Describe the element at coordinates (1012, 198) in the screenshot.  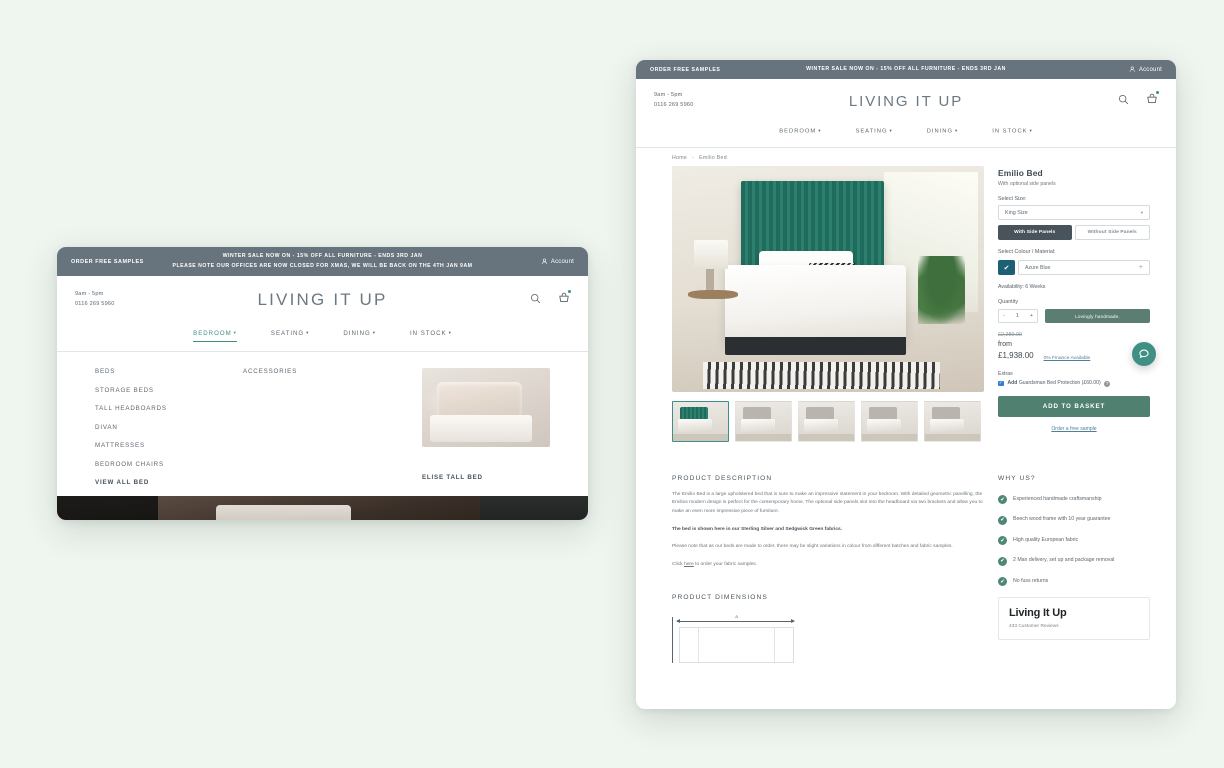
I see `size-label: Select Size:` at that location.